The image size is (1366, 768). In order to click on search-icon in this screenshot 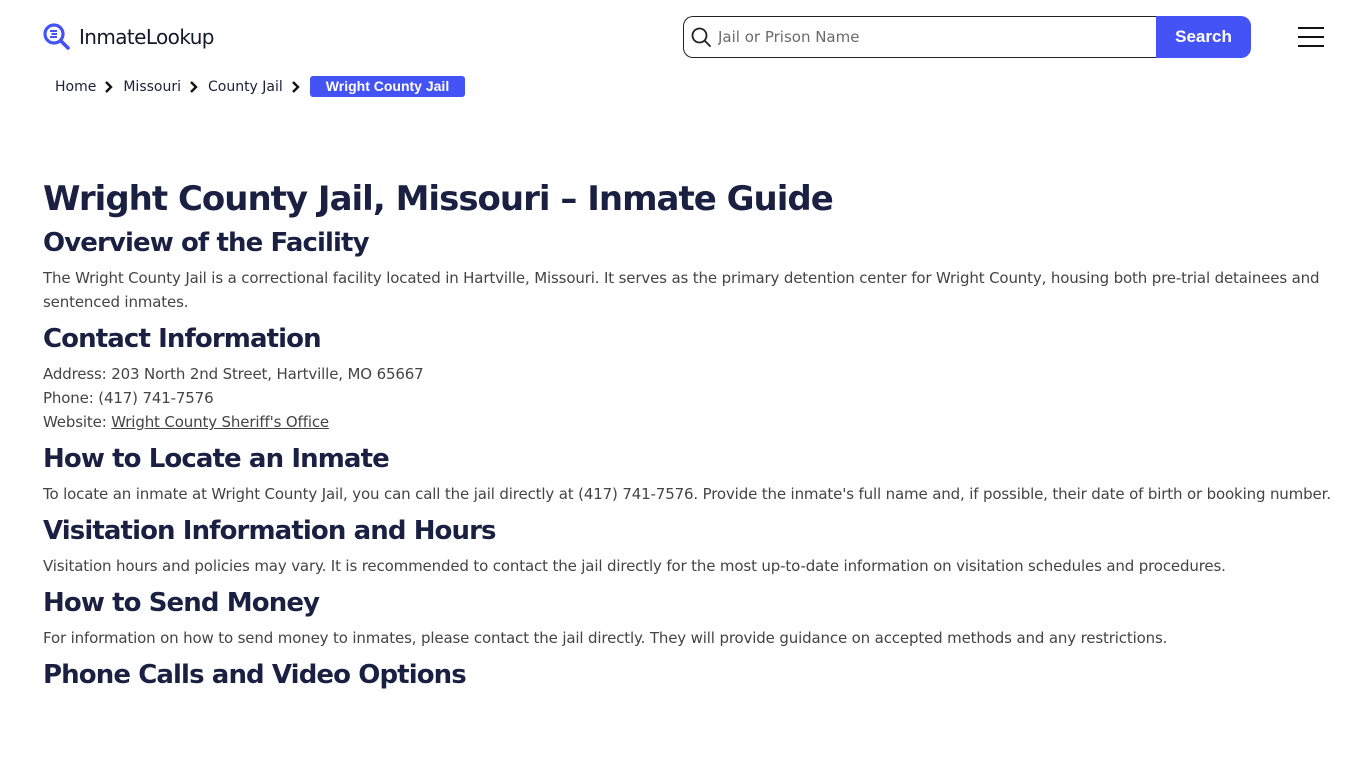, I will do `click(701, 37)`.